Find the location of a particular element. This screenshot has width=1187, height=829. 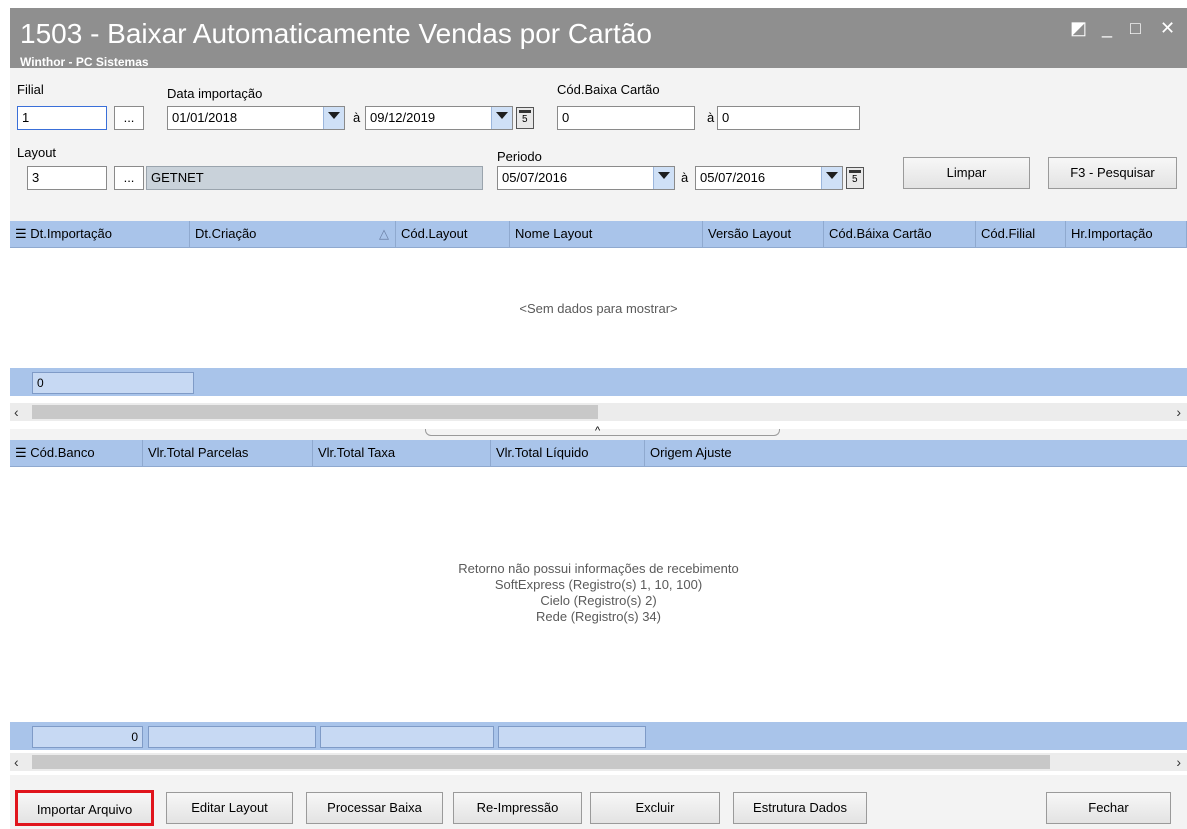

import-grid-scrollbar: ‹ › is located at coordinates (598, 412).